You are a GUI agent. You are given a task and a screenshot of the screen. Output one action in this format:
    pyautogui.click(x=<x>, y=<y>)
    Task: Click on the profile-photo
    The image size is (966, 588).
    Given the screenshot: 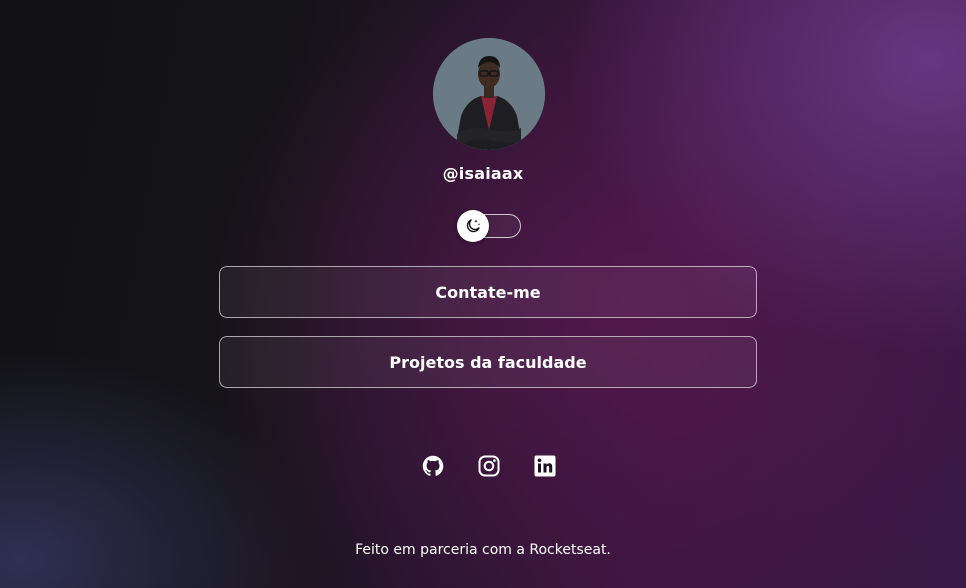 What is the action you would take?
    pyautogui.click(x=489, y=94)
    